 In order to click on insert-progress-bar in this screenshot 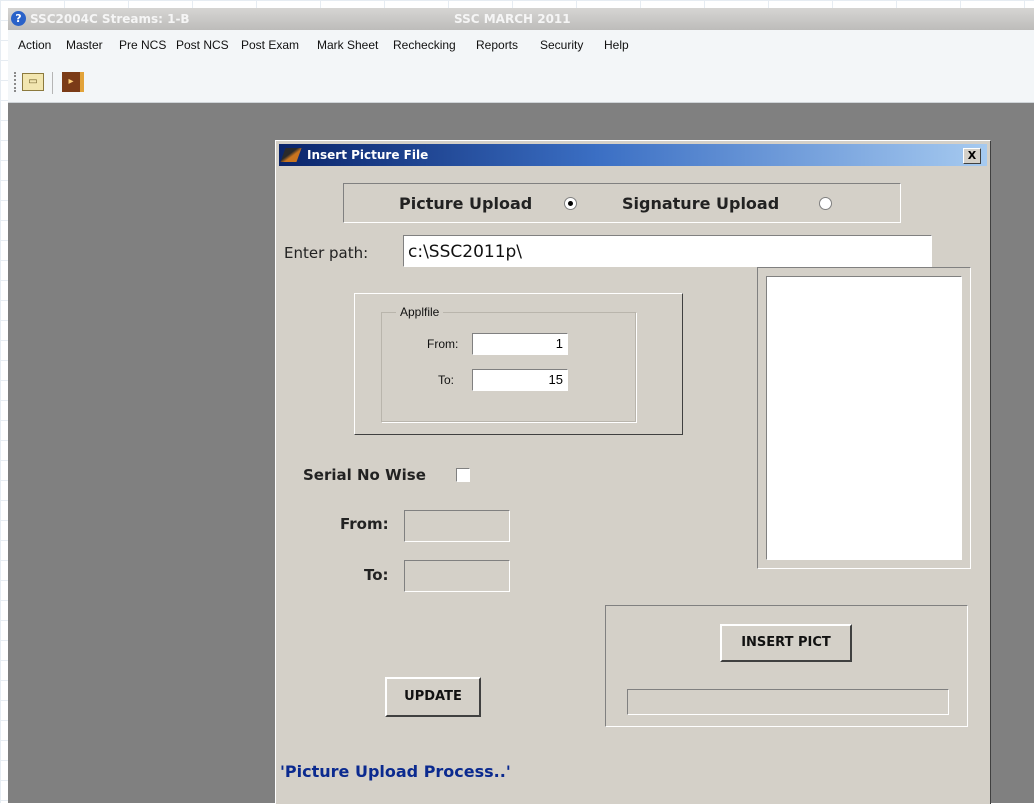, I will do `click(788, 702)`.